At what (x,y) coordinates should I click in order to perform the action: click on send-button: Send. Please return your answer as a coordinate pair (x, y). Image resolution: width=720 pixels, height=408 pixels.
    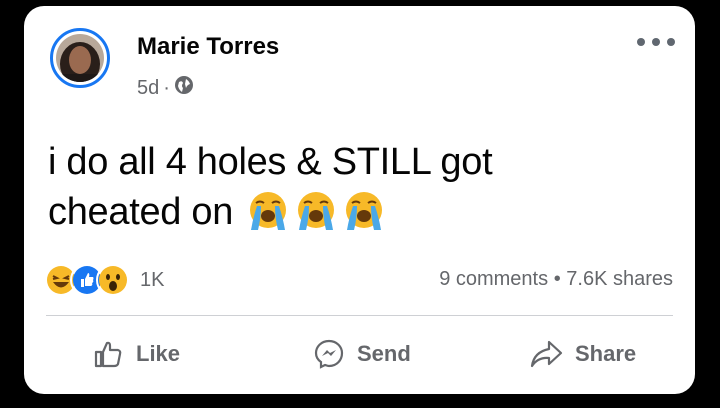
    Looking at the image, I should click on (362, 354).